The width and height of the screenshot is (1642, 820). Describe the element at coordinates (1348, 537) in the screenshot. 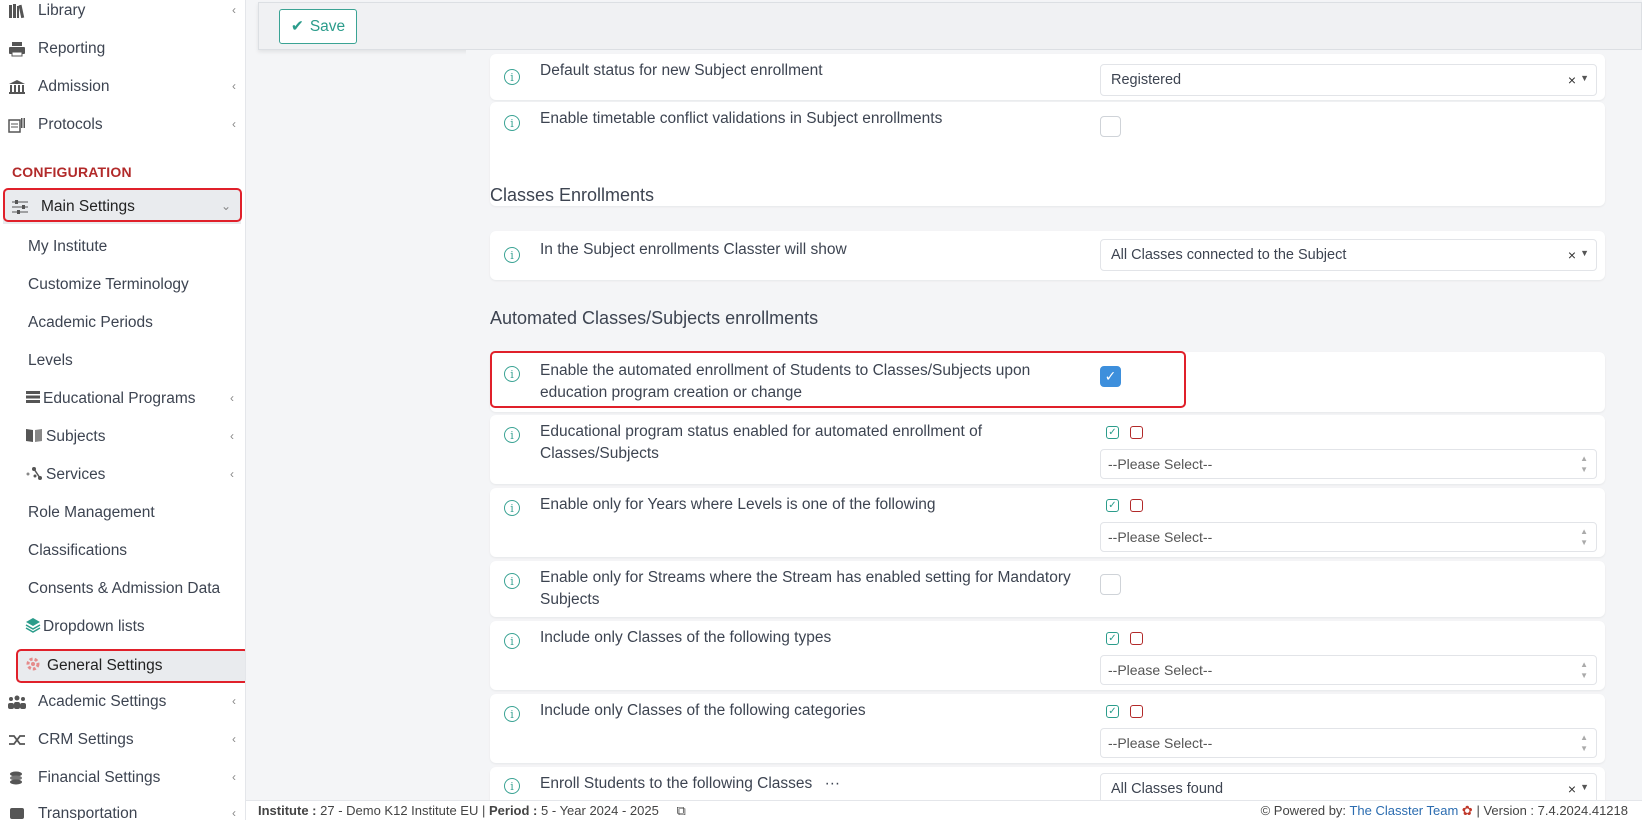

I see `years-multiselect: --Please Select-- ▲ ▼` at that location.